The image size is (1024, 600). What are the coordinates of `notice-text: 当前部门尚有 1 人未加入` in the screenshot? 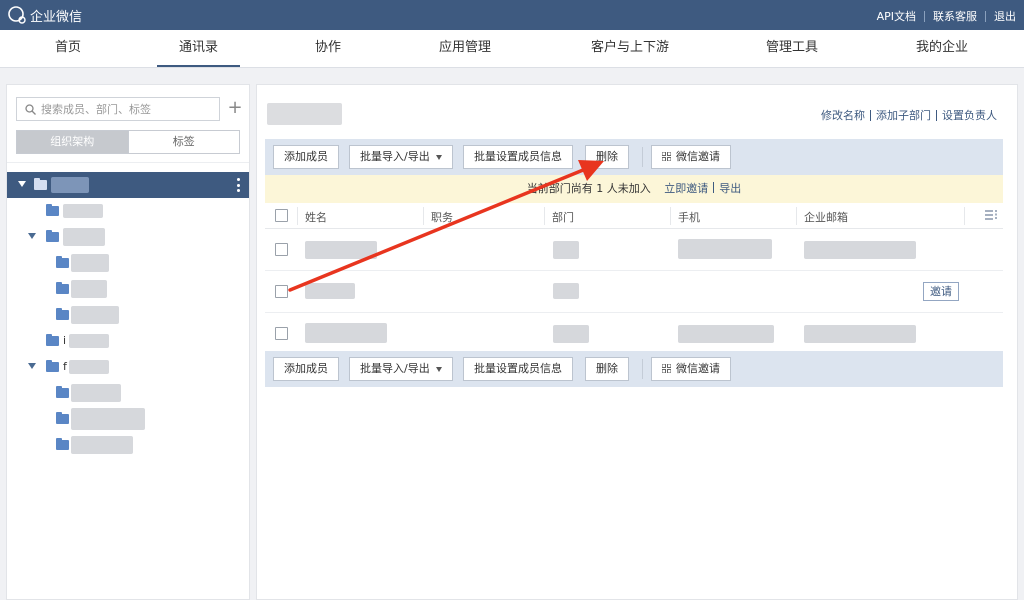 It's located at (588, 188).